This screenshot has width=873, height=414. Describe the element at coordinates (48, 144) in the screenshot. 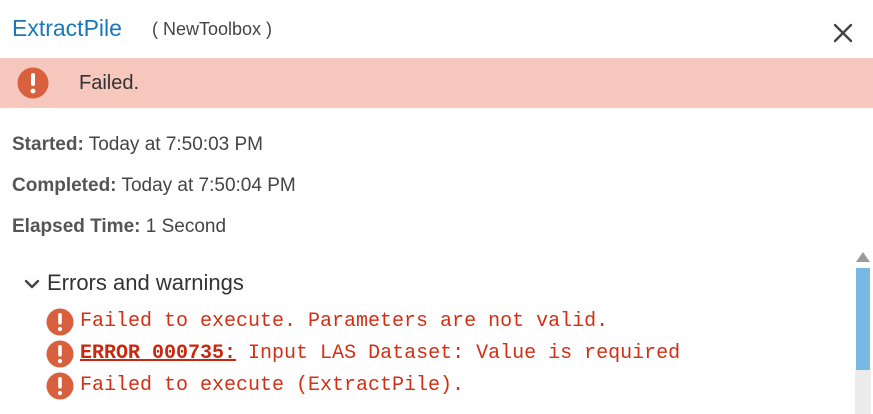

I see `started-label: Started:` at that location.